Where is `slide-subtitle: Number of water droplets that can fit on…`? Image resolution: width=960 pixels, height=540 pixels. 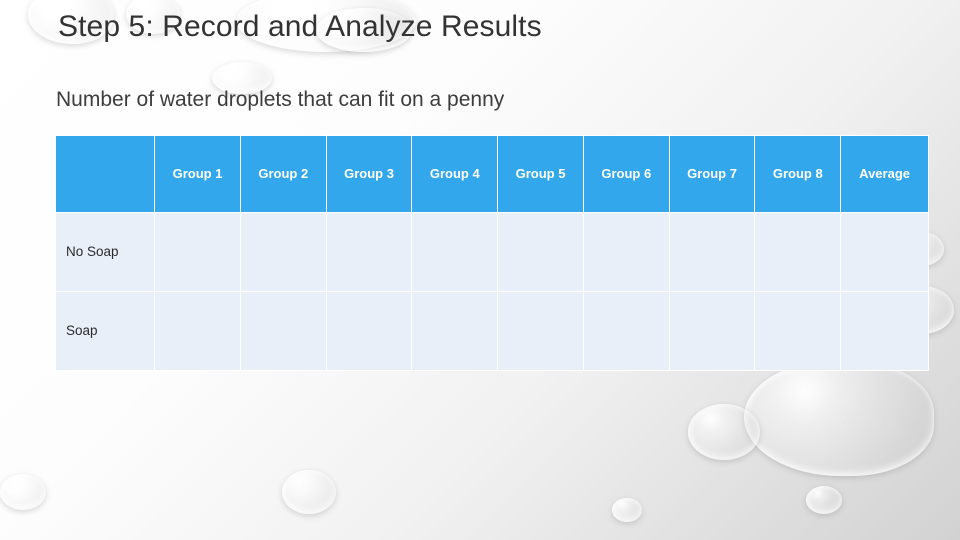 slide-subtitle: Number of water droplets that can fit on… is located at coordinates (280, 99).